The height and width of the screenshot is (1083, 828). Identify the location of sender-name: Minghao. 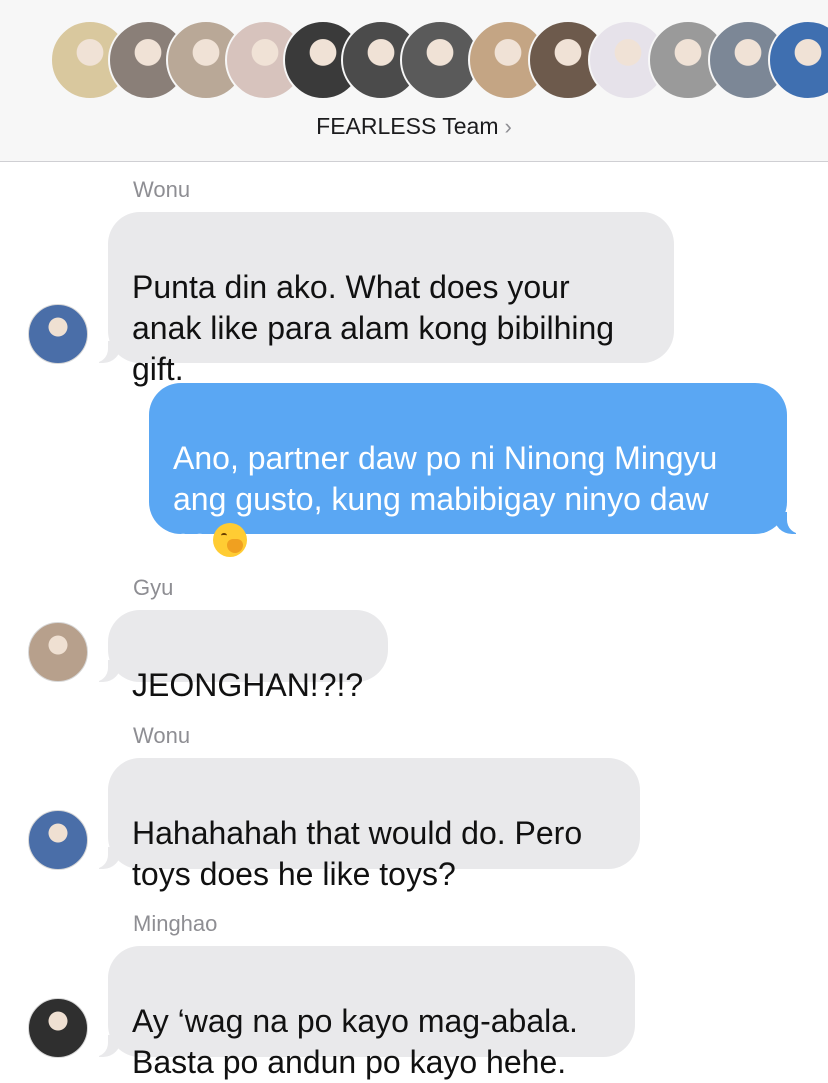
(175, 923).